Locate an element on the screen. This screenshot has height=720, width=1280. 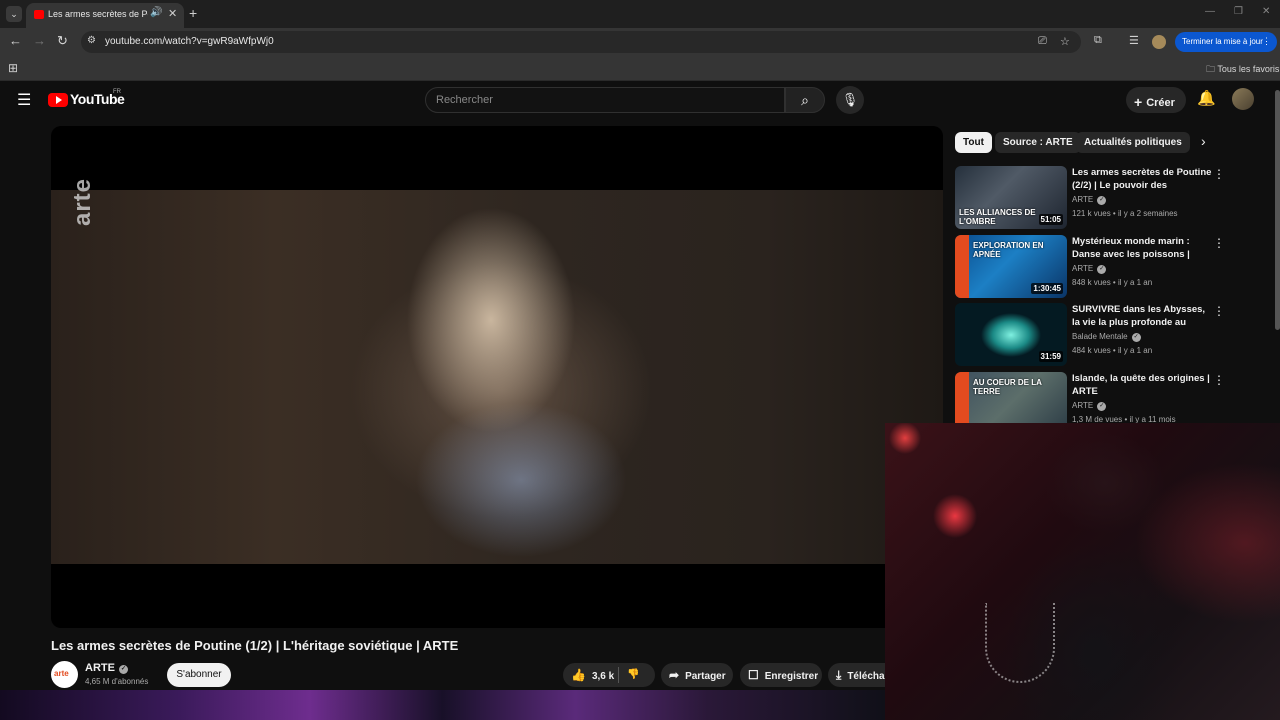
like-button: 👍 3,6 k is located at coordinates (592, 675).